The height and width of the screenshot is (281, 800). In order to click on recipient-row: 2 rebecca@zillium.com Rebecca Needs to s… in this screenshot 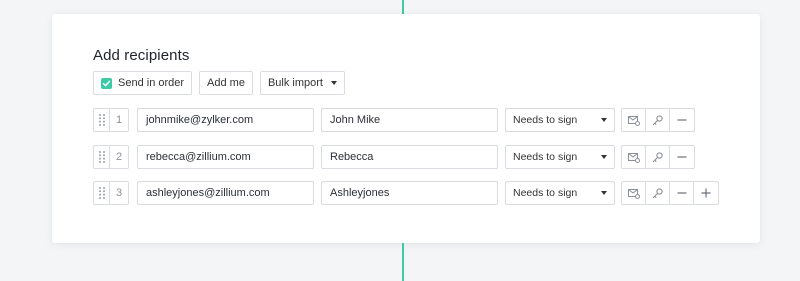, I will do `click(394, 157)`.